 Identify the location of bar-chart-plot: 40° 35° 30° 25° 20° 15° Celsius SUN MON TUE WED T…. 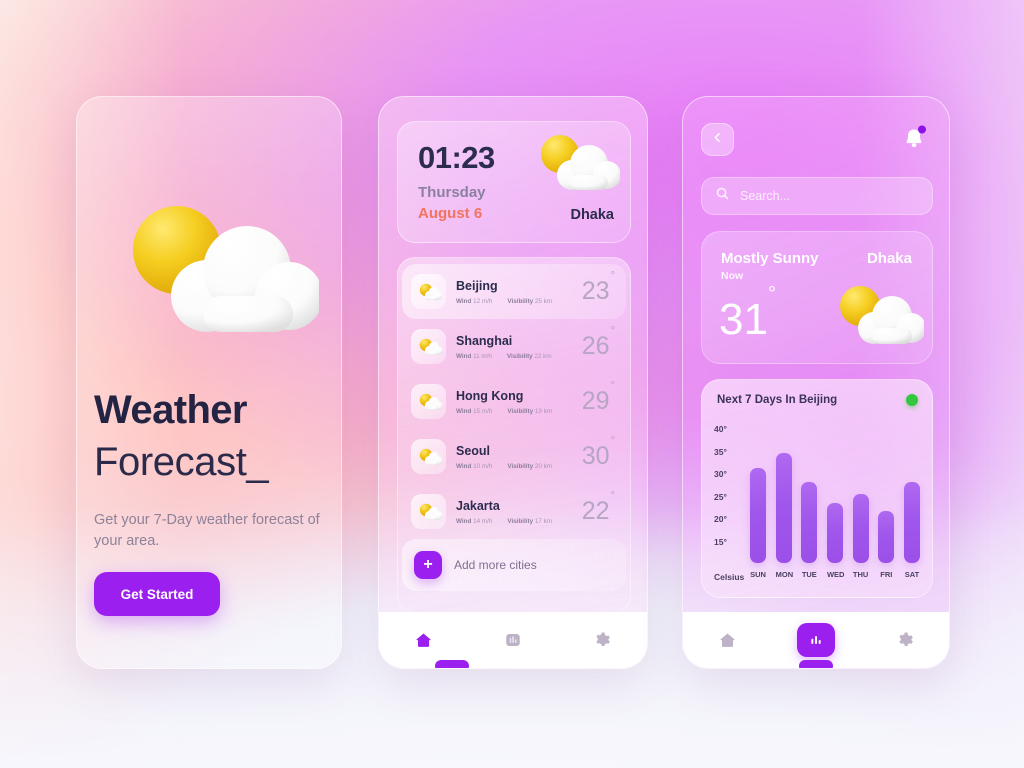
(818, 504).